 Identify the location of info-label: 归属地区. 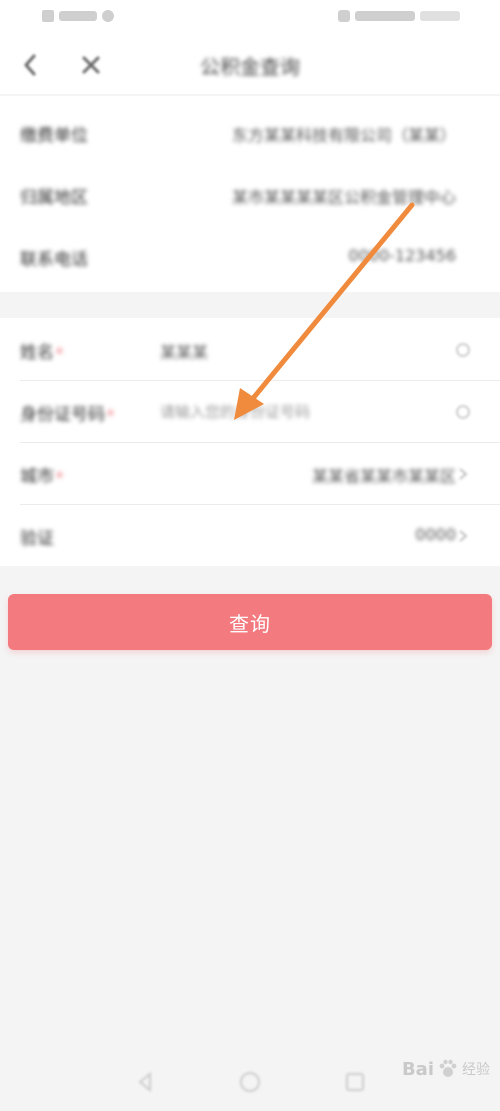
(54, 198).